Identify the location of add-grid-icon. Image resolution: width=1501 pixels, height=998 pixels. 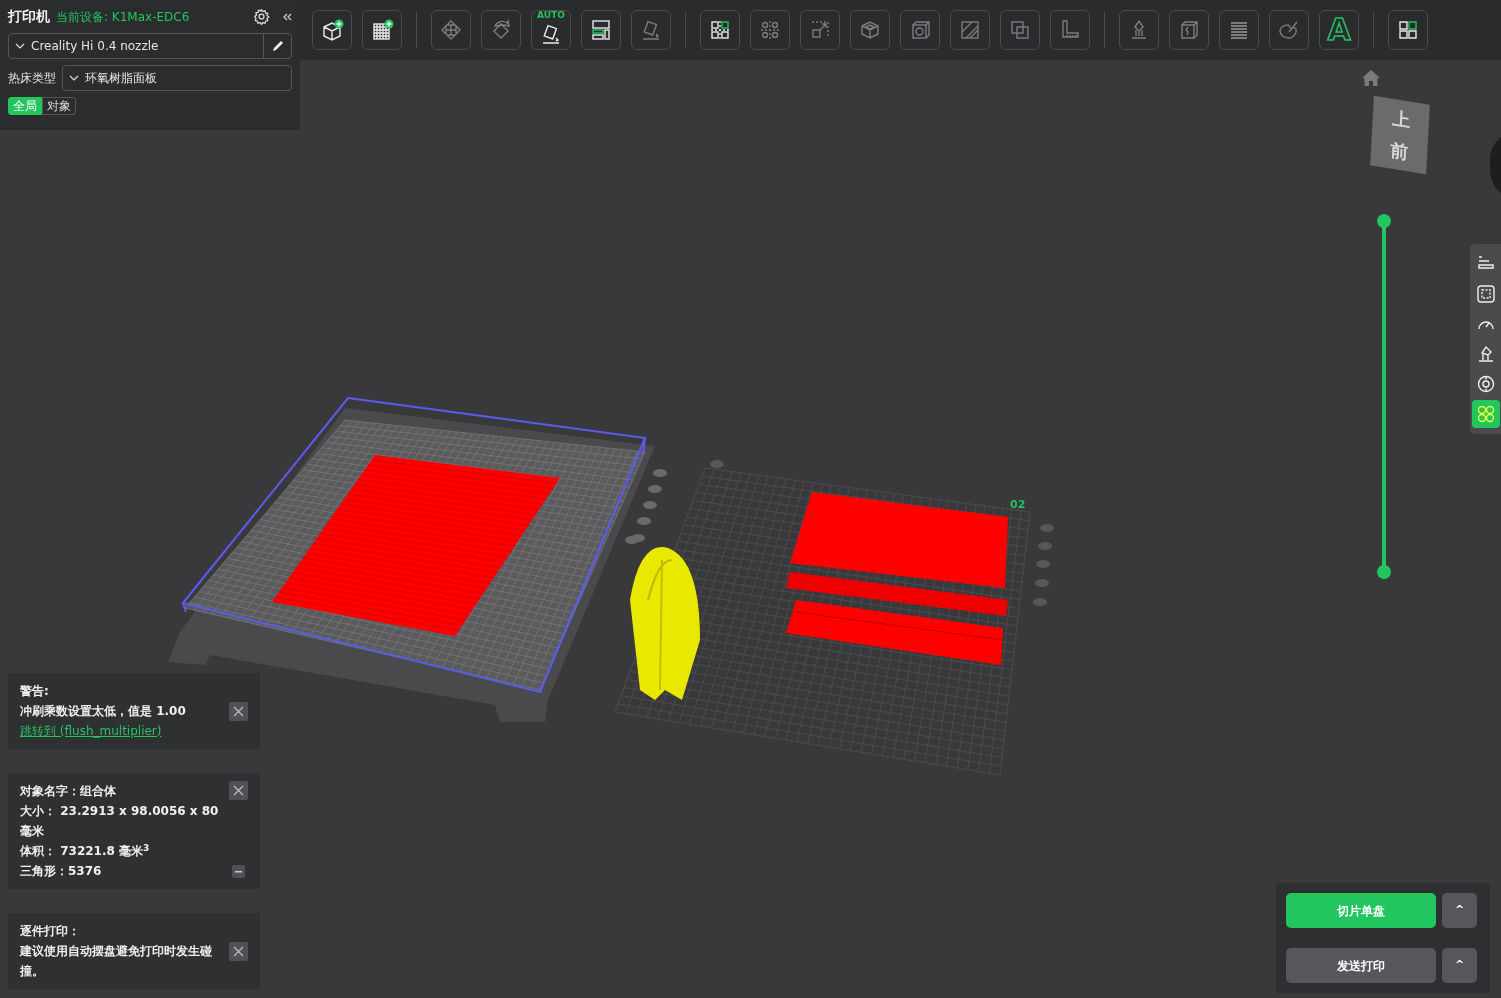
(382, 30).